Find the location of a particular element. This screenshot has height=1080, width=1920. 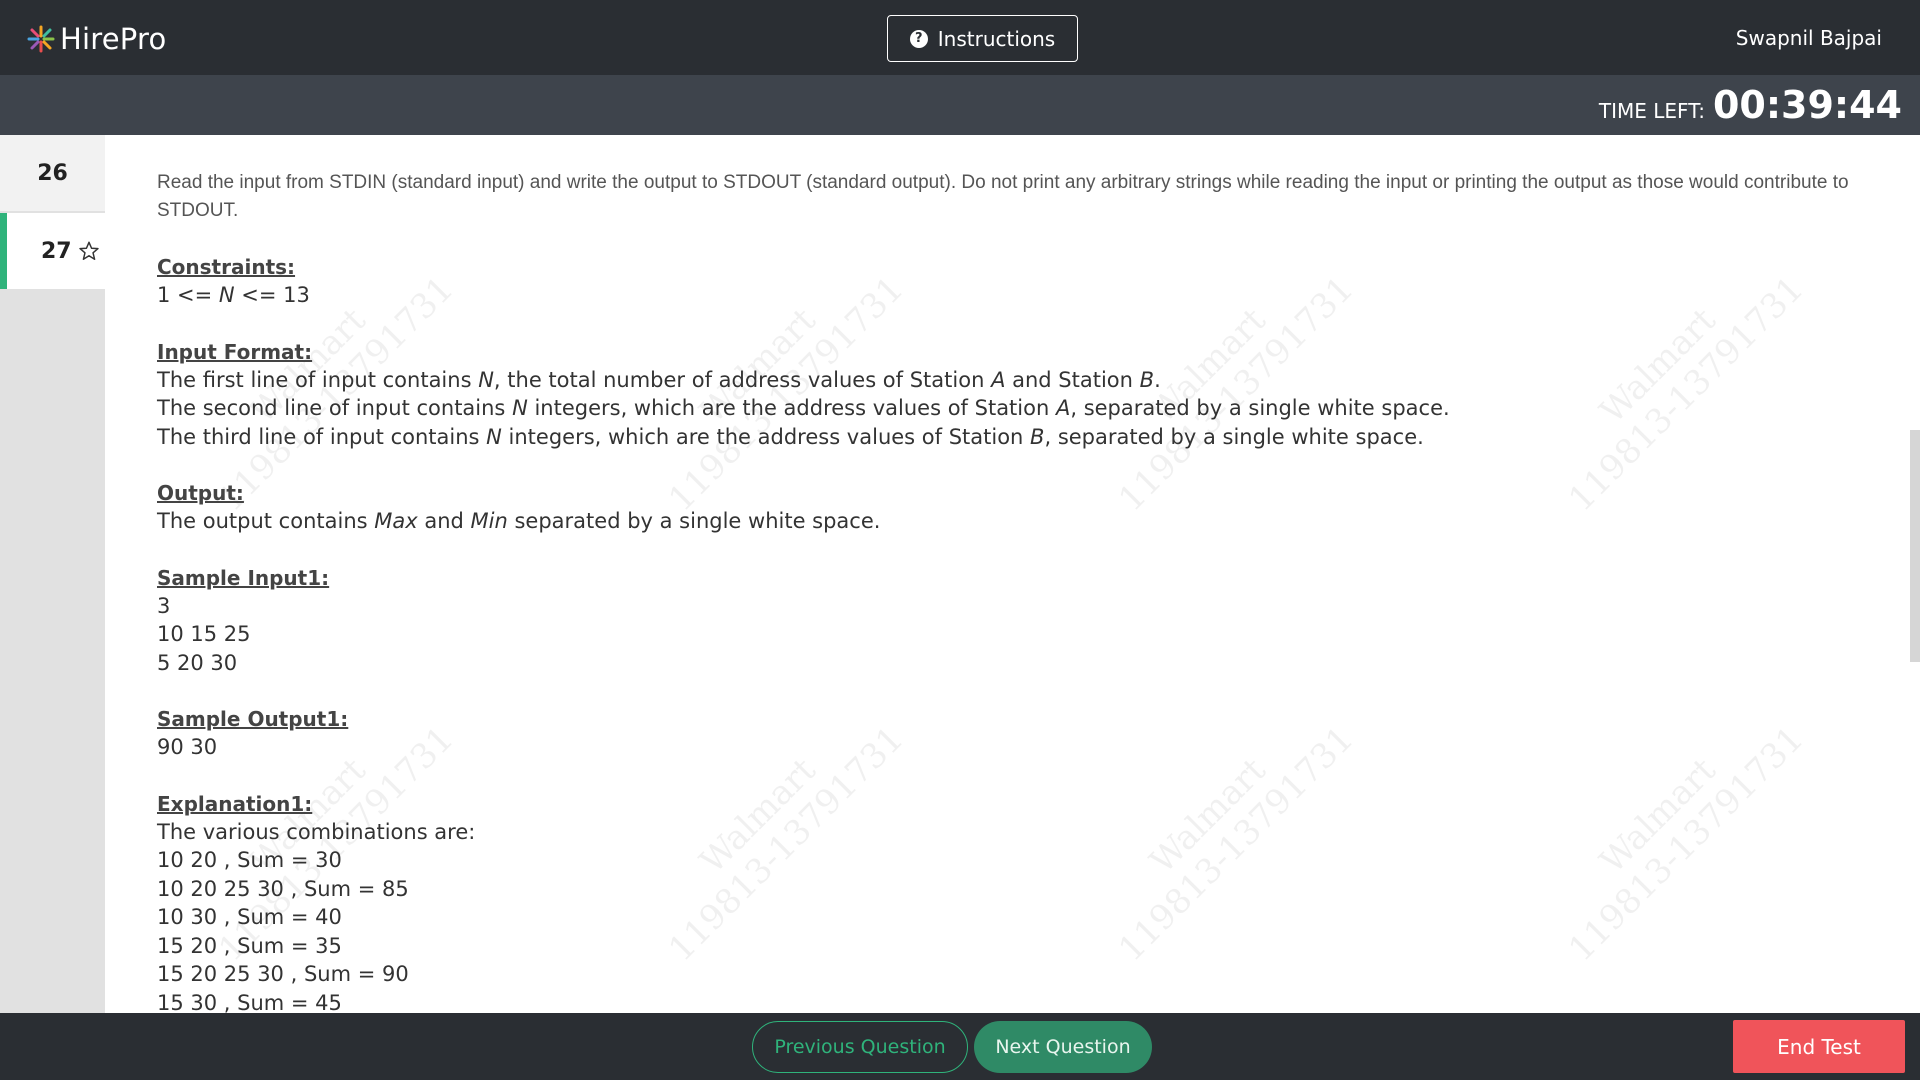

input-format-title: Input Format: is located at coordinates (235, 351).